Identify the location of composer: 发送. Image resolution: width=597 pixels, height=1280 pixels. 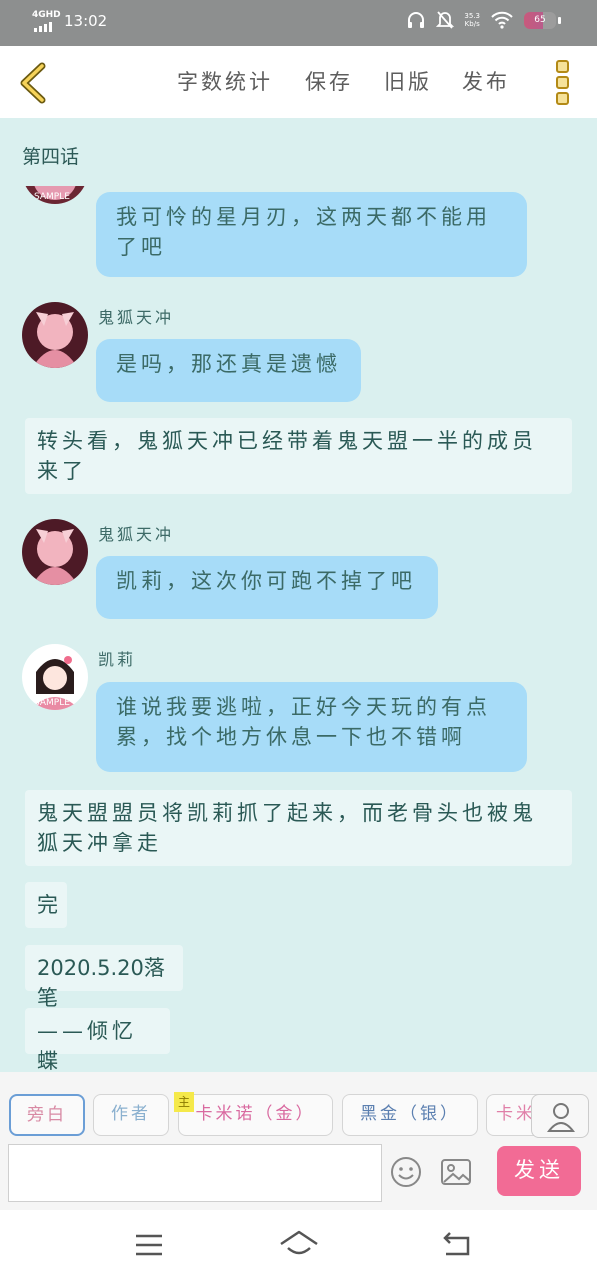
(298, 1177).